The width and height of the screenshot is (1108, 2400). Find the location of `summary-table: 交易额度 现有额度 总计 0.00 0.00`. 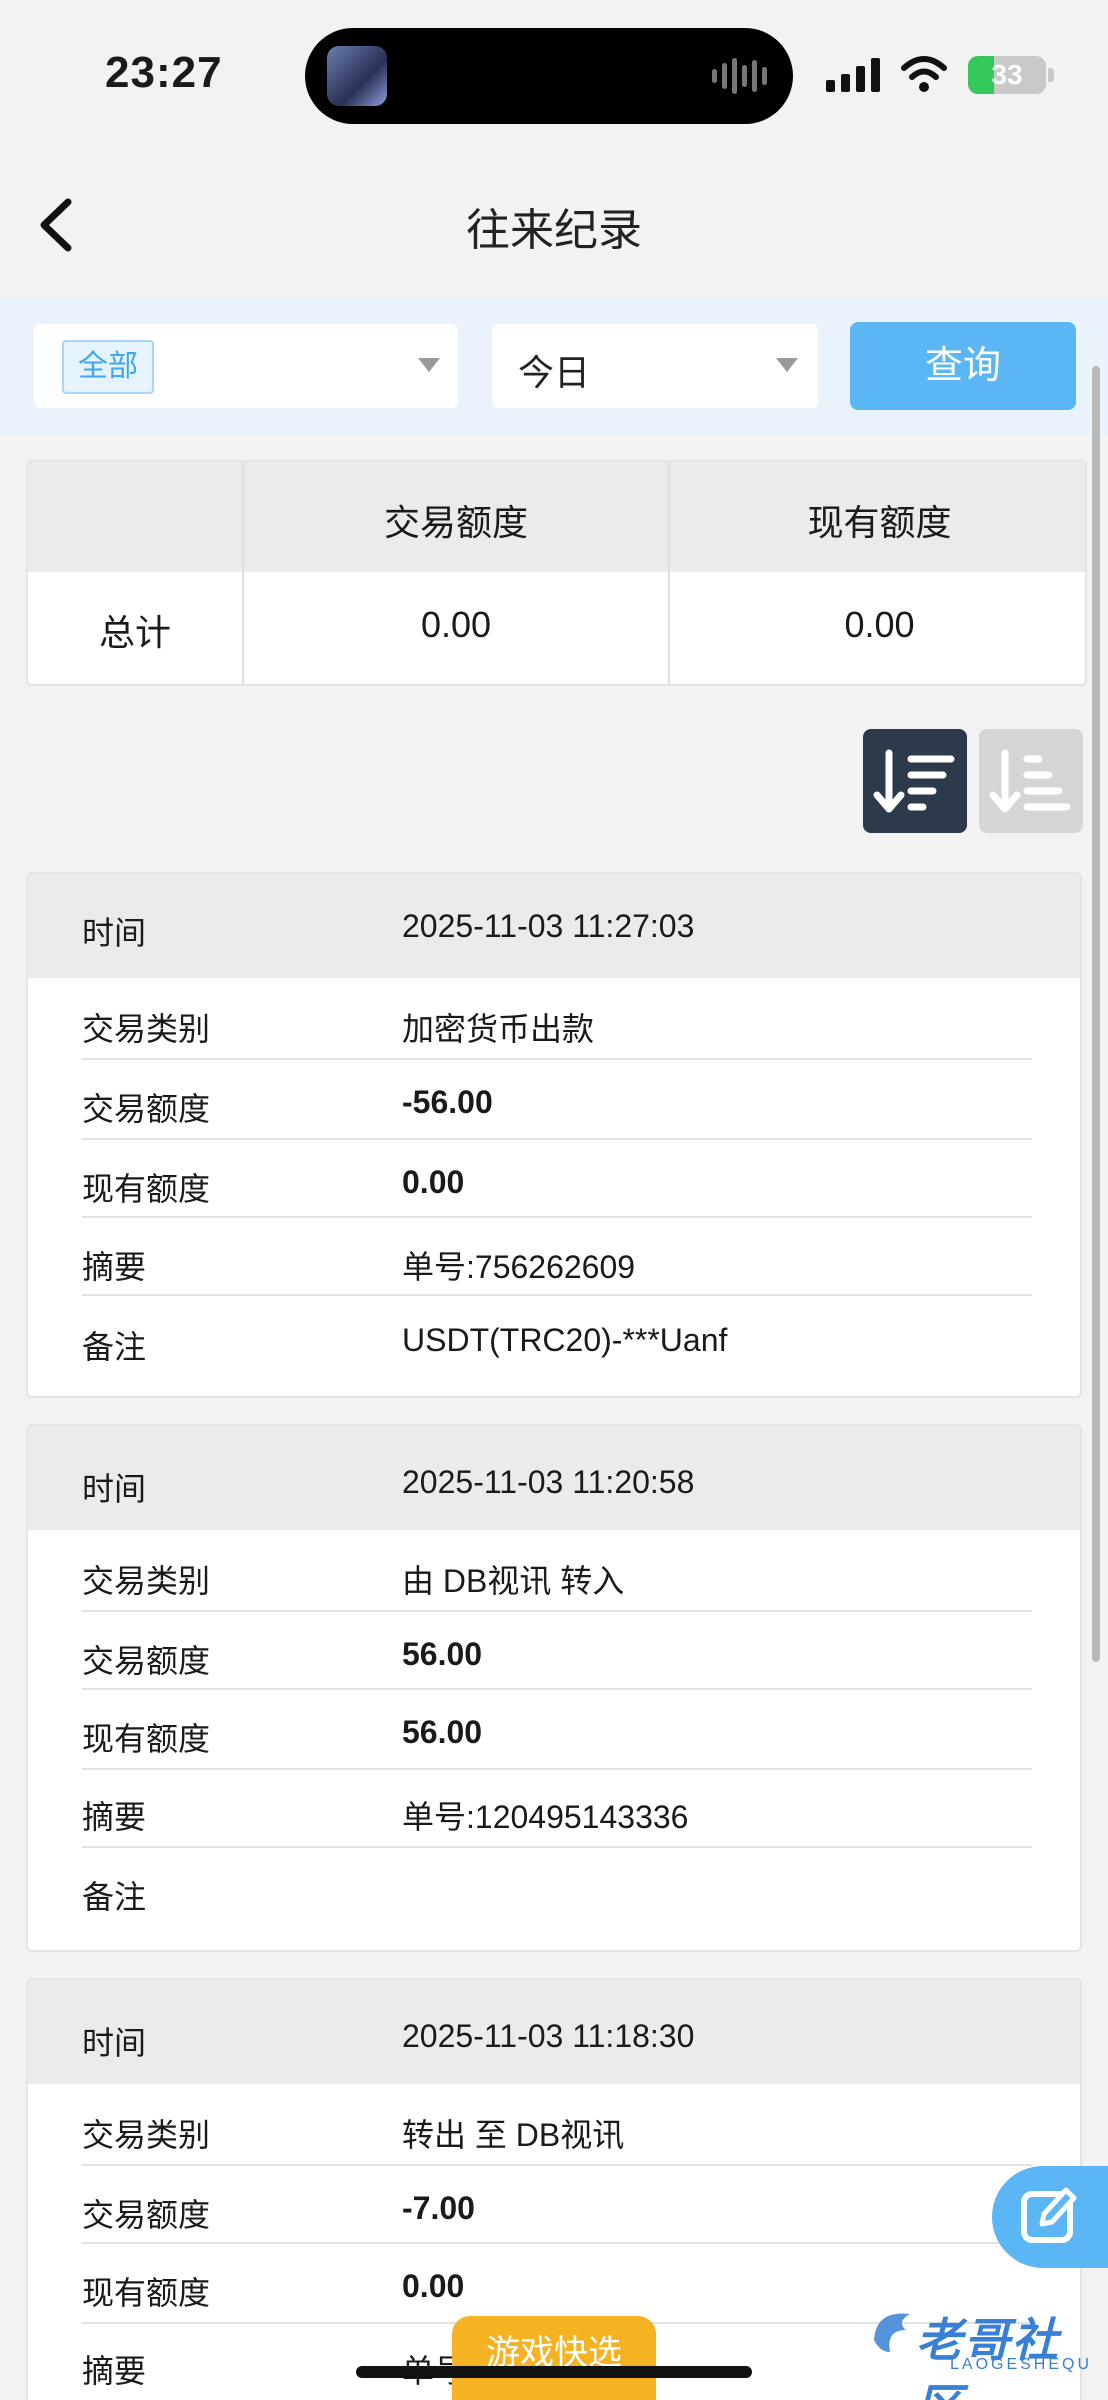

summary-table: 交易额度 现有额度 总计 0.00 0.00 is located at coordinates (556, 573).